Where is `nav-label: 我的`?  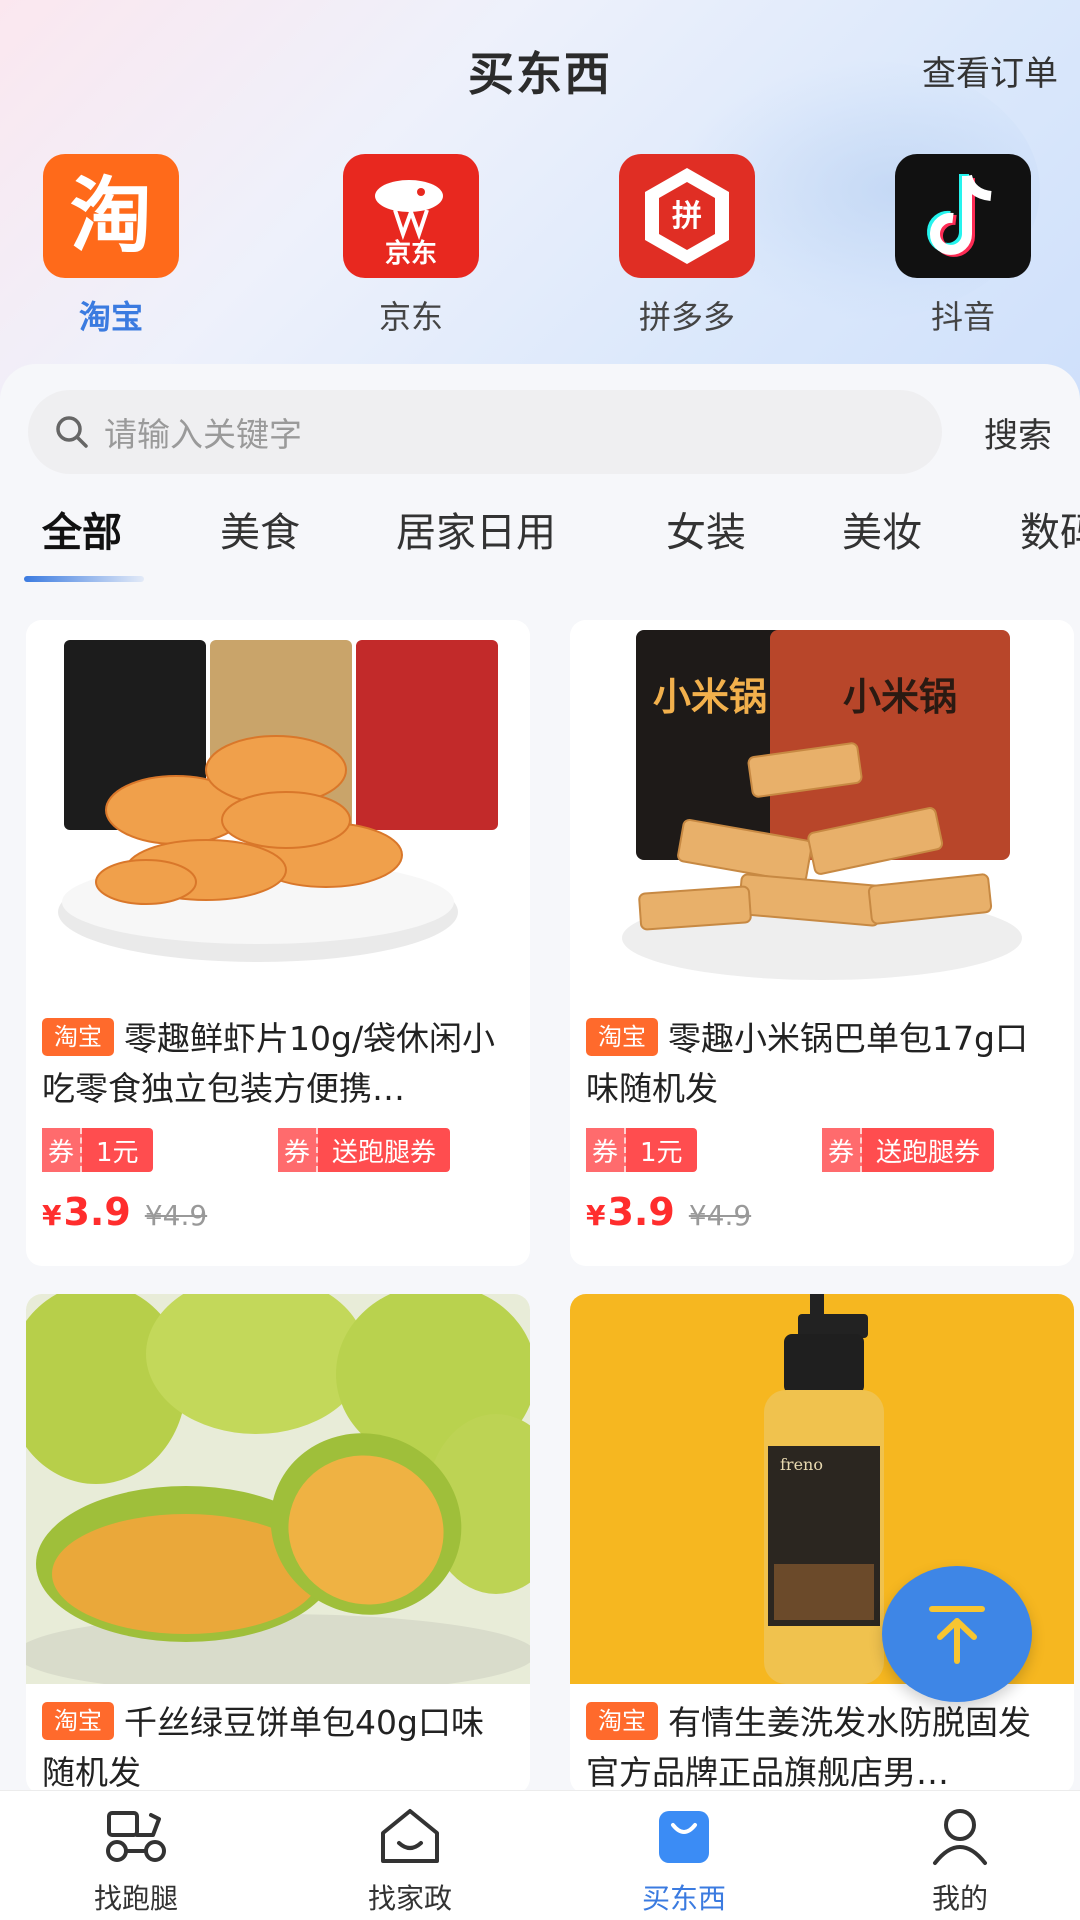
nav-label: 我的 is located at coordinates (959, 1898).